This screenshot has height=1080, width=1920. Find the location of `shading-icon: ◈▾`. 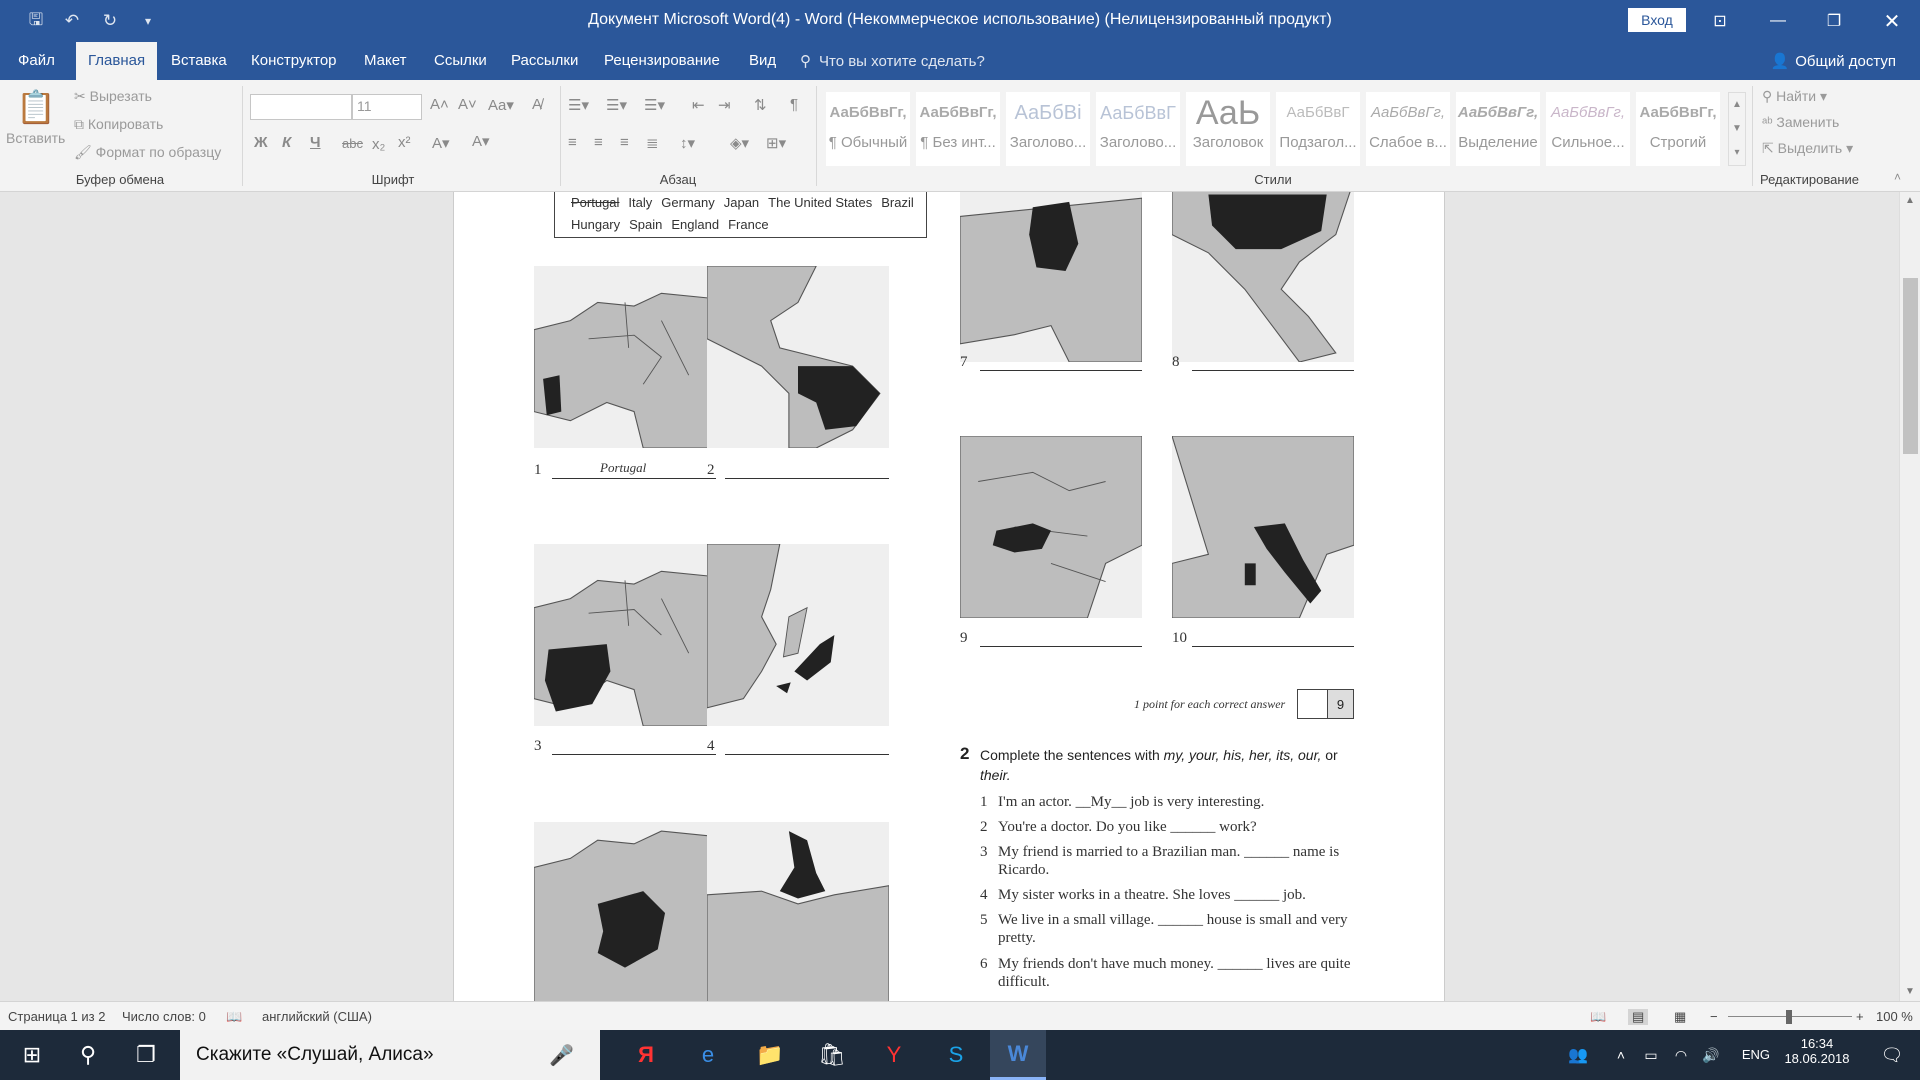

shading-icon: ◈▾ is located at coordinates (739, 143).